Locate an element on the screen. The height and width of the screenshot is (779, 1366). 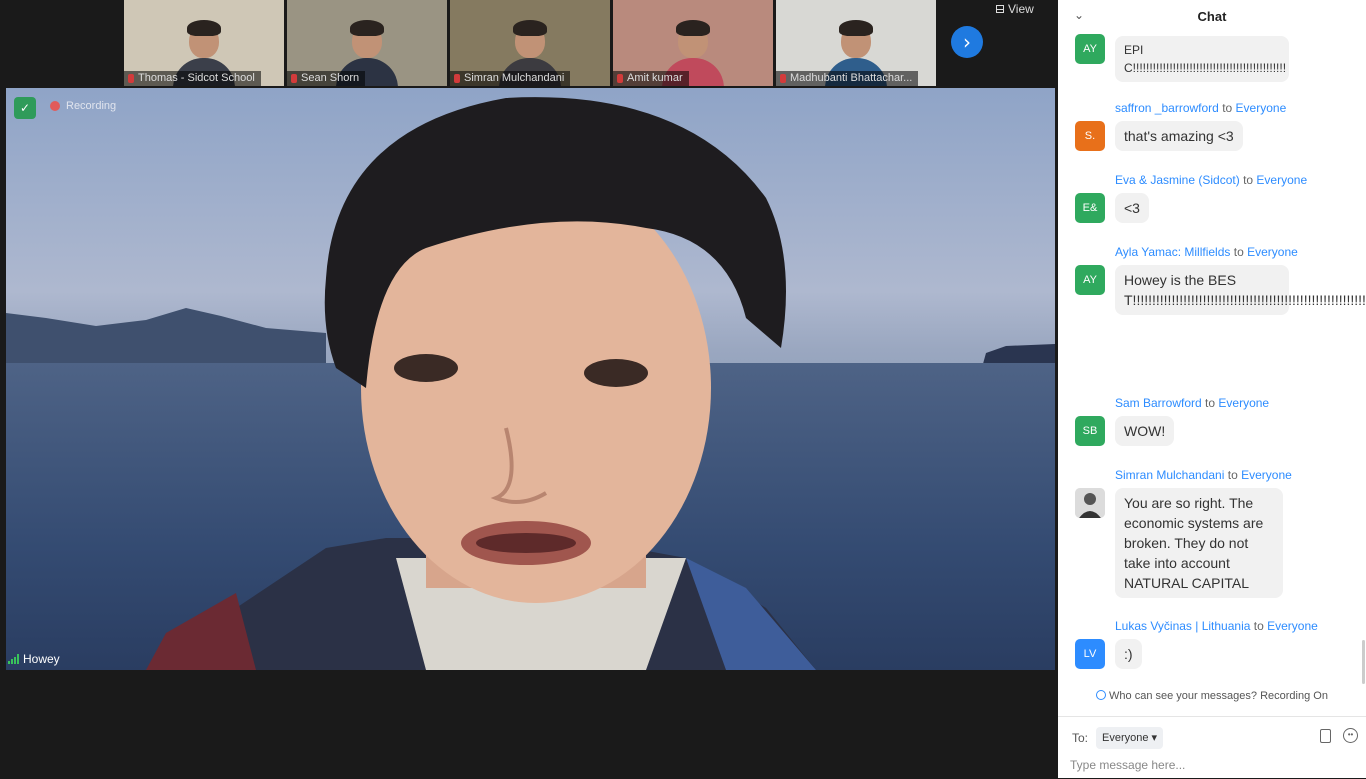
security-shield-icon: ✓ is located at coordinates (25, 108).